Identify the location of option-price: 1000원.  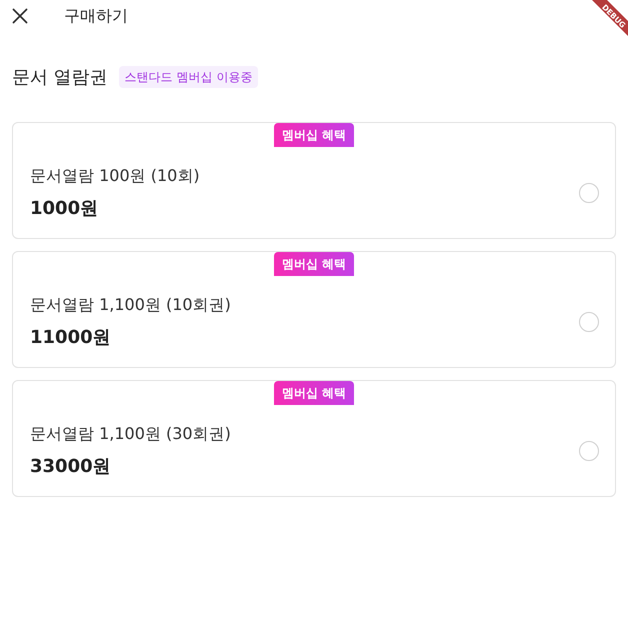
(65, 209).